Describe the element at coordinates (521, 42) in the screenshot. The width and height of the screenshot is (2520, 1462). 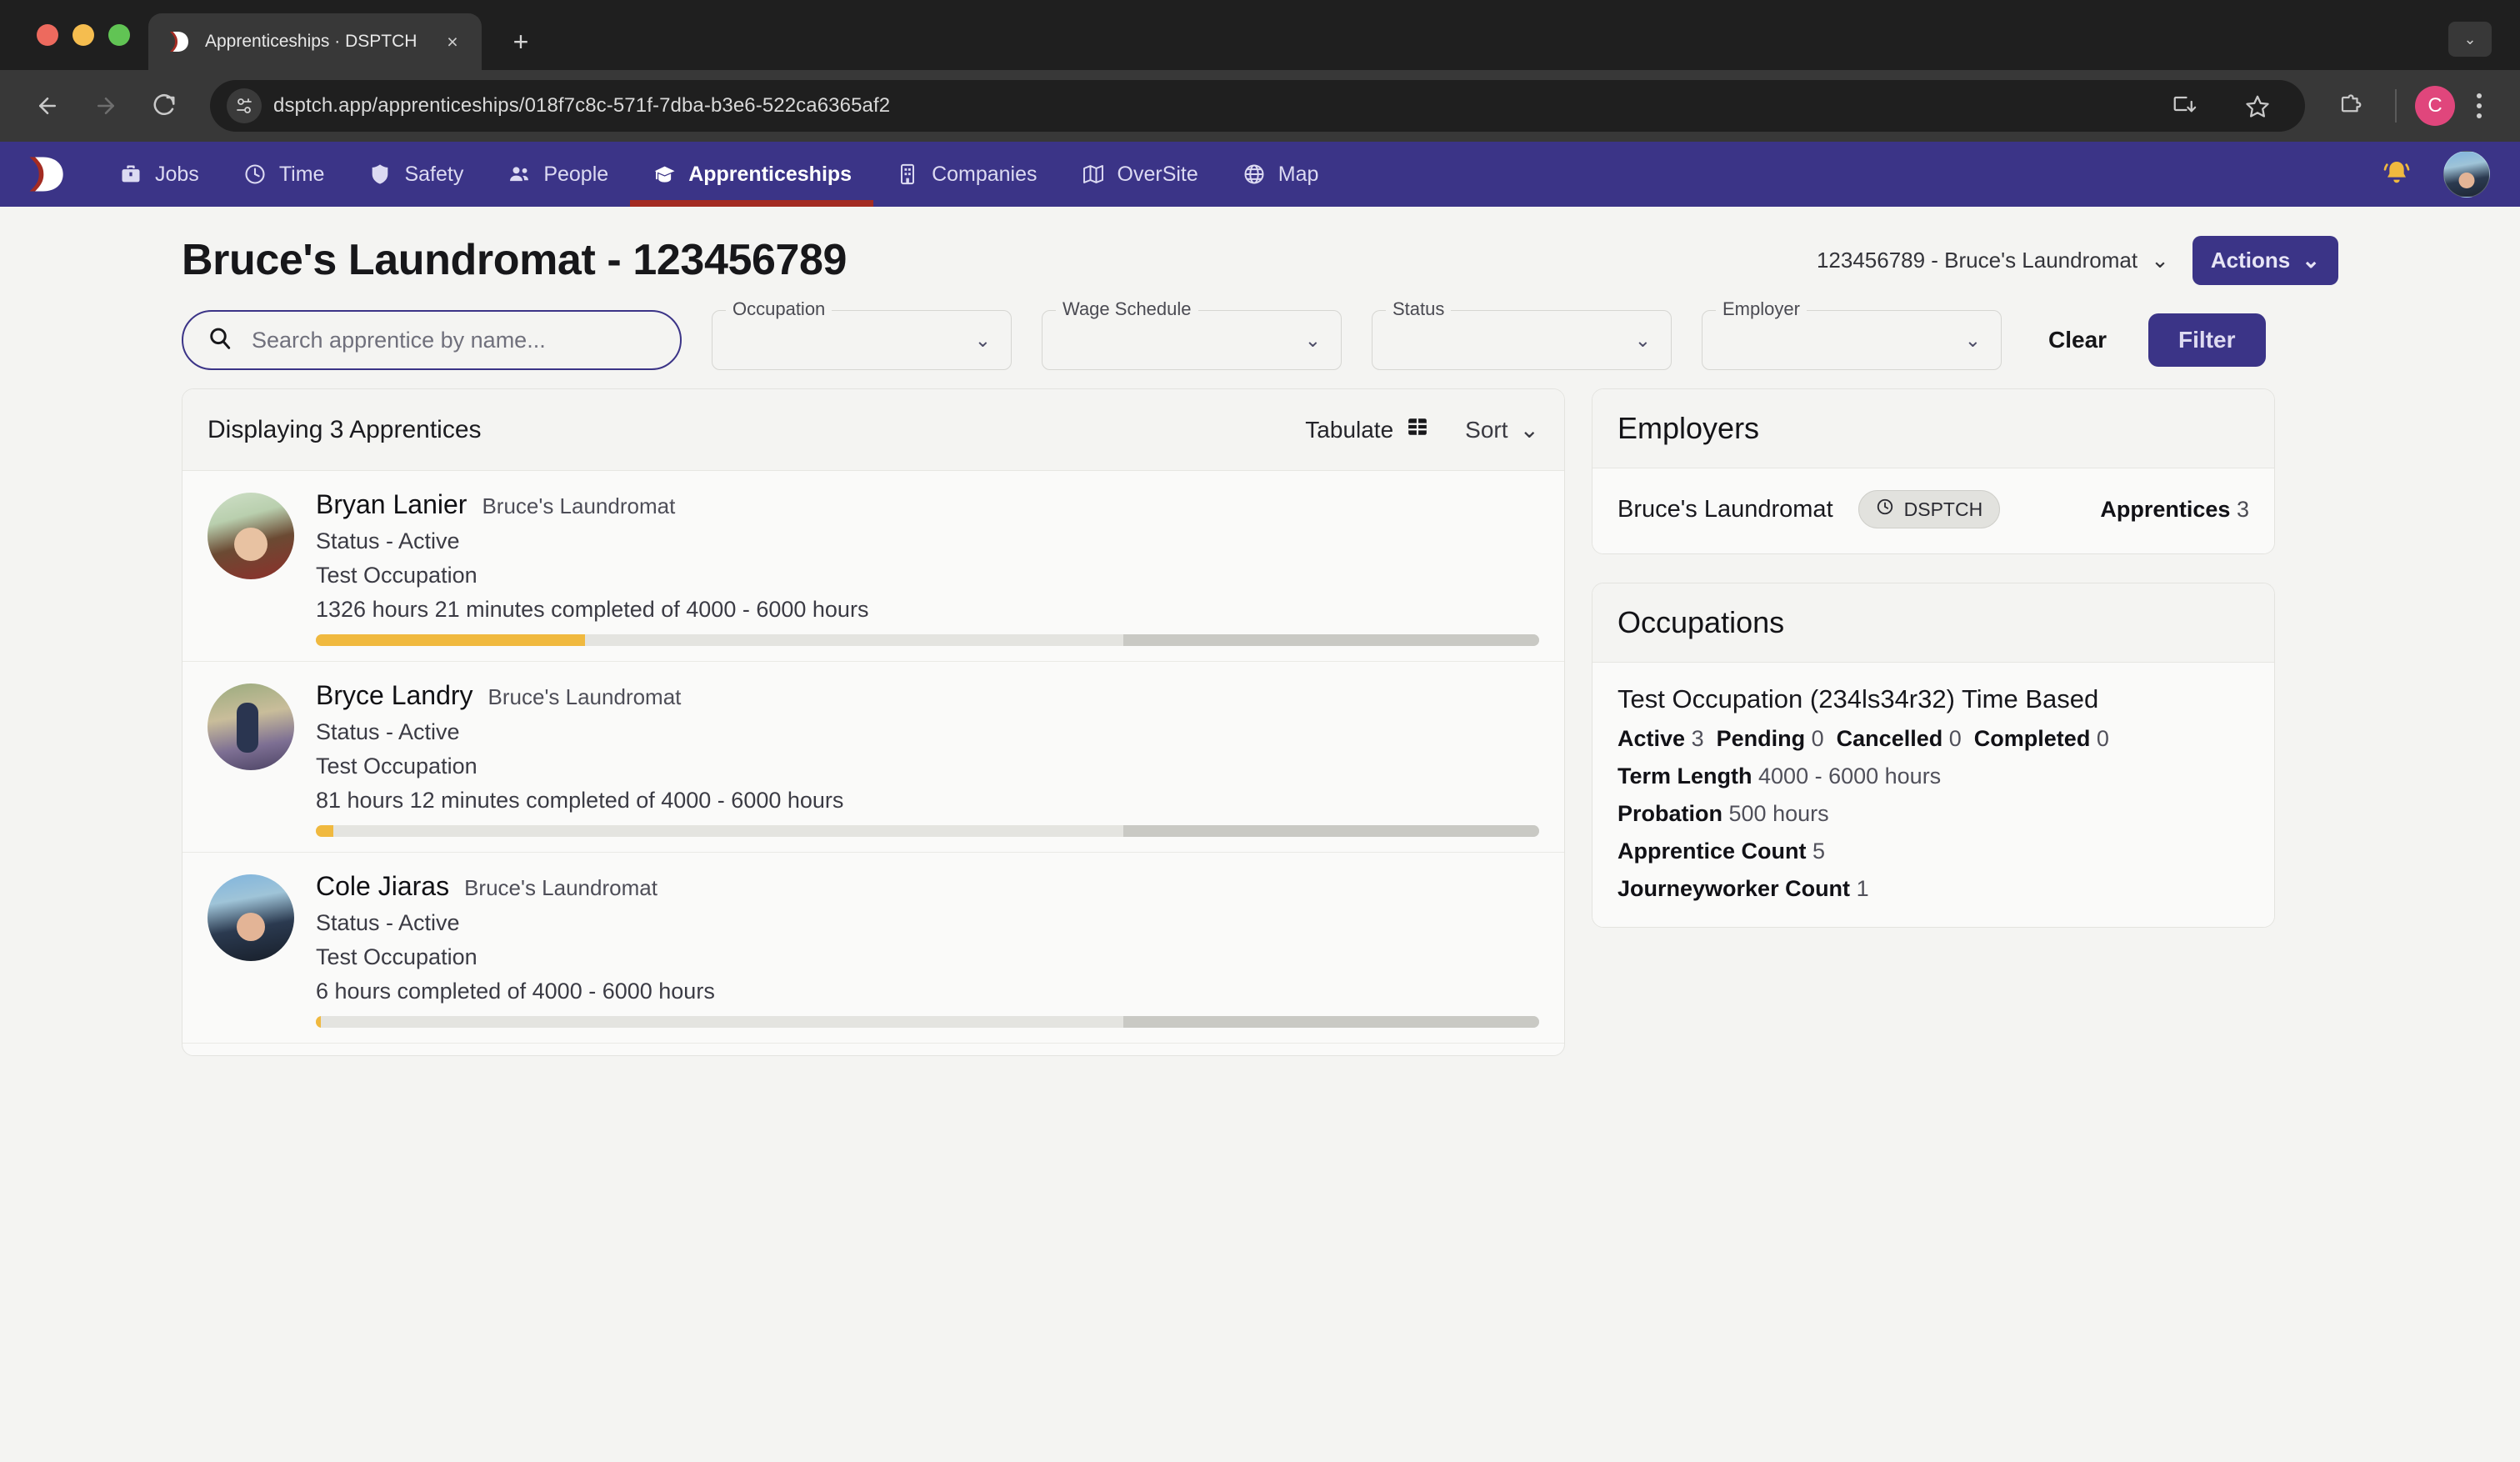
I see `new-tab-button: +` at that location.